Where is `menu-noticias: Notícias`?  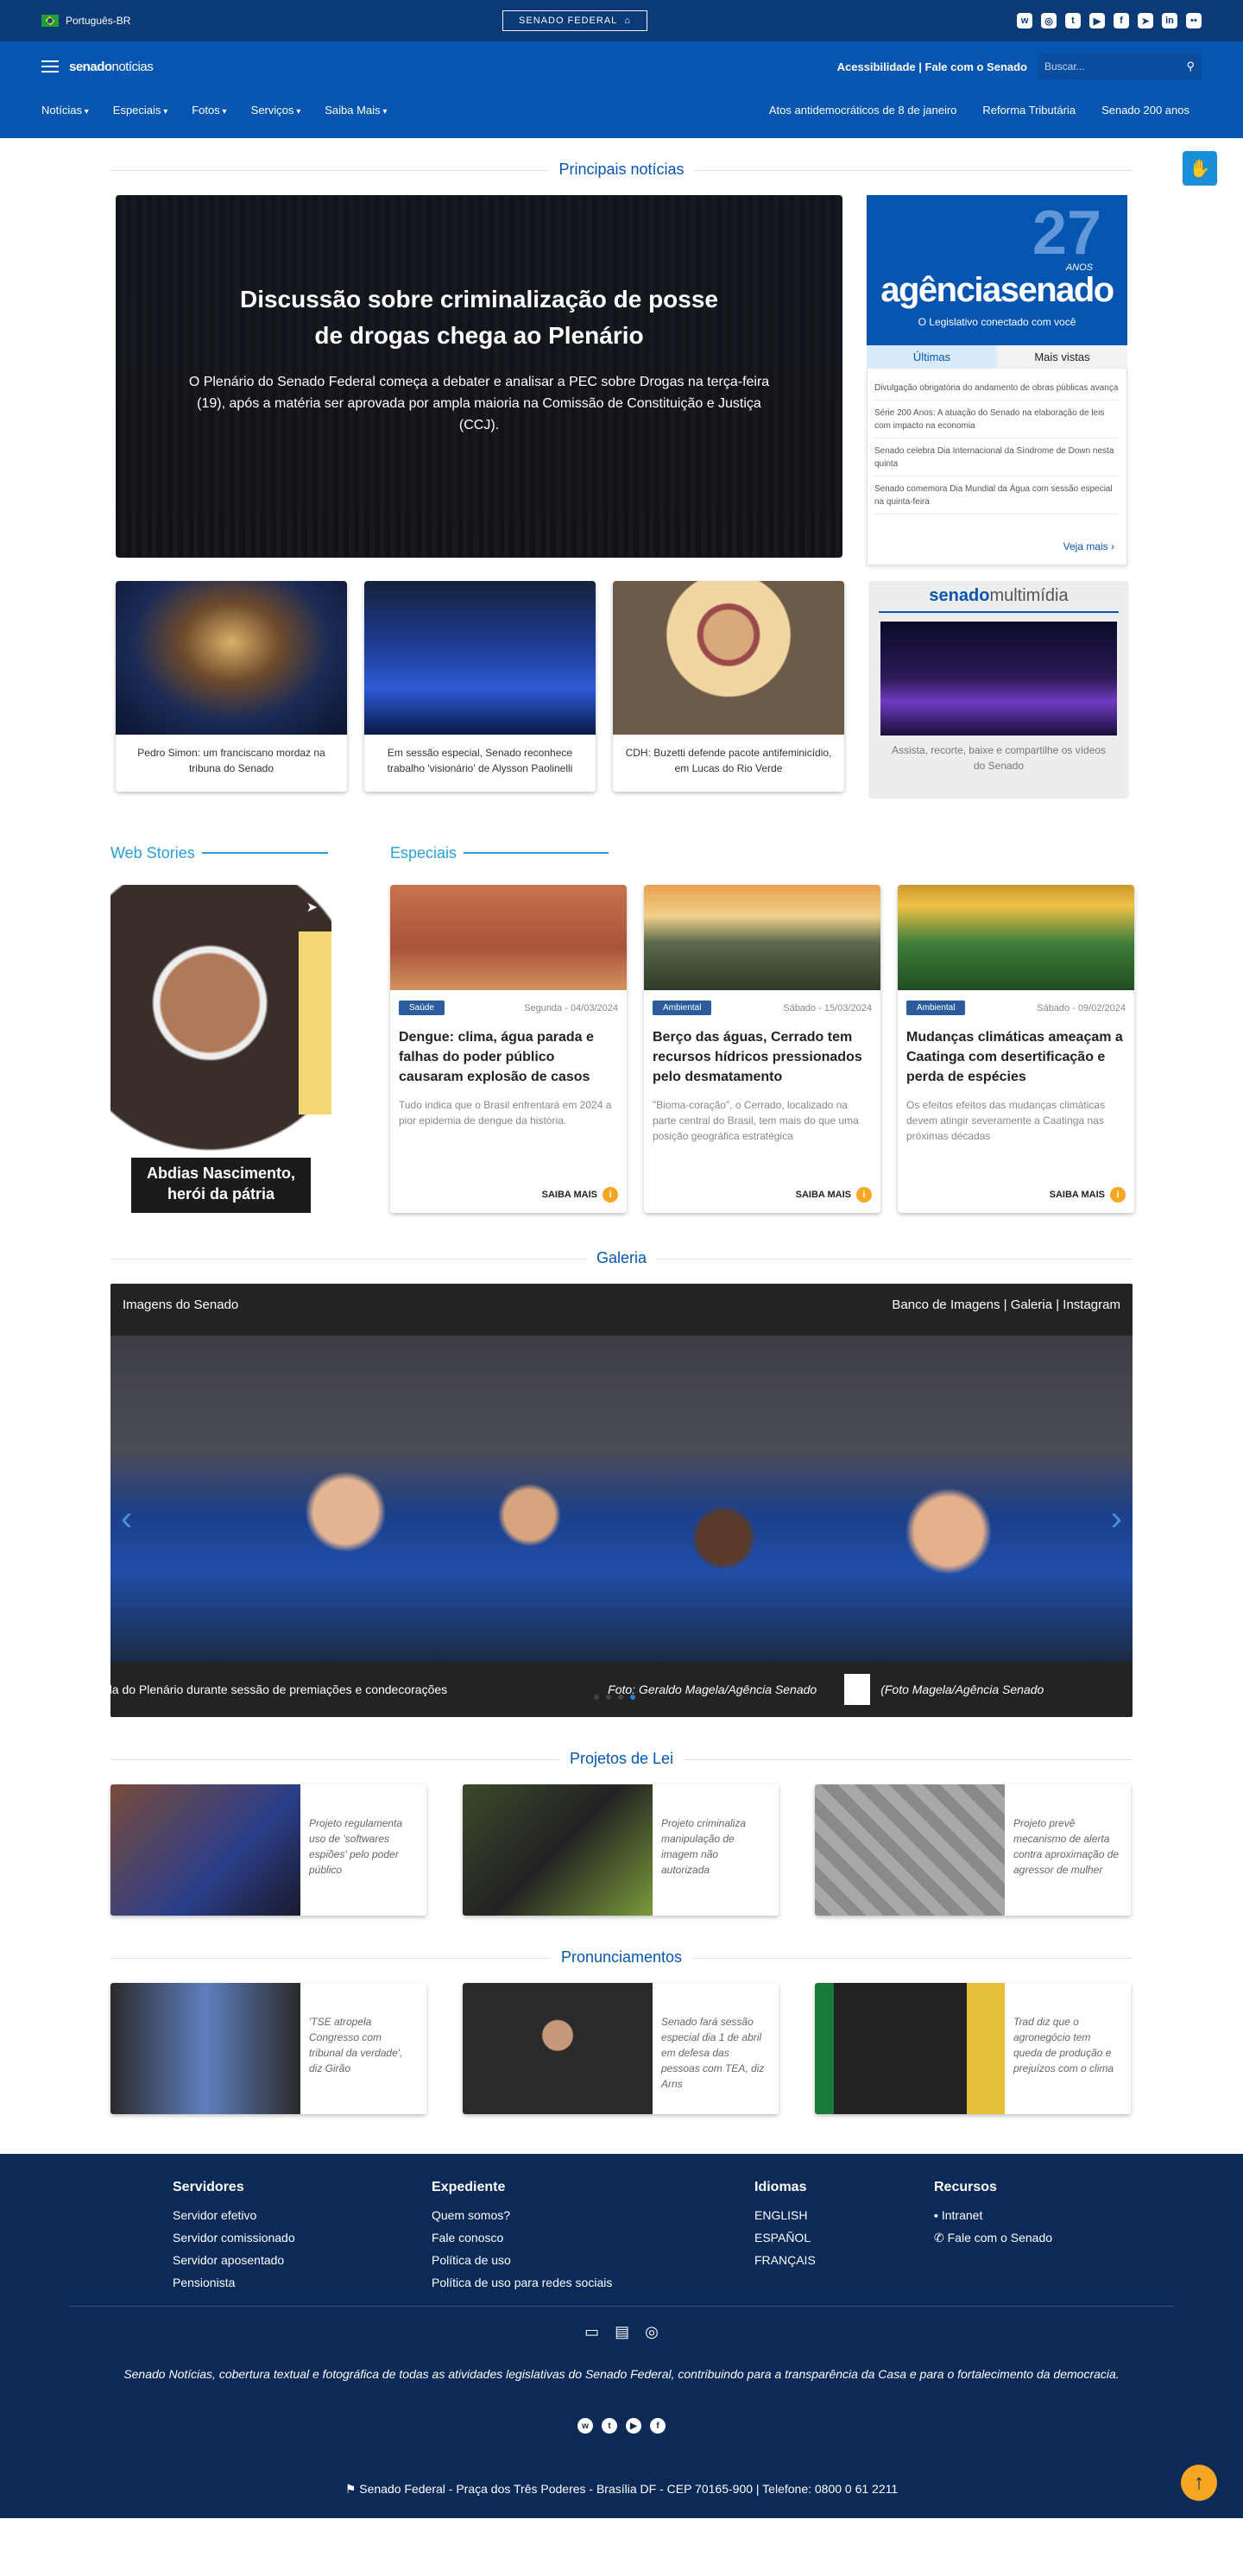 menu-noticias: Notícias is located at coordinates (65, 110).